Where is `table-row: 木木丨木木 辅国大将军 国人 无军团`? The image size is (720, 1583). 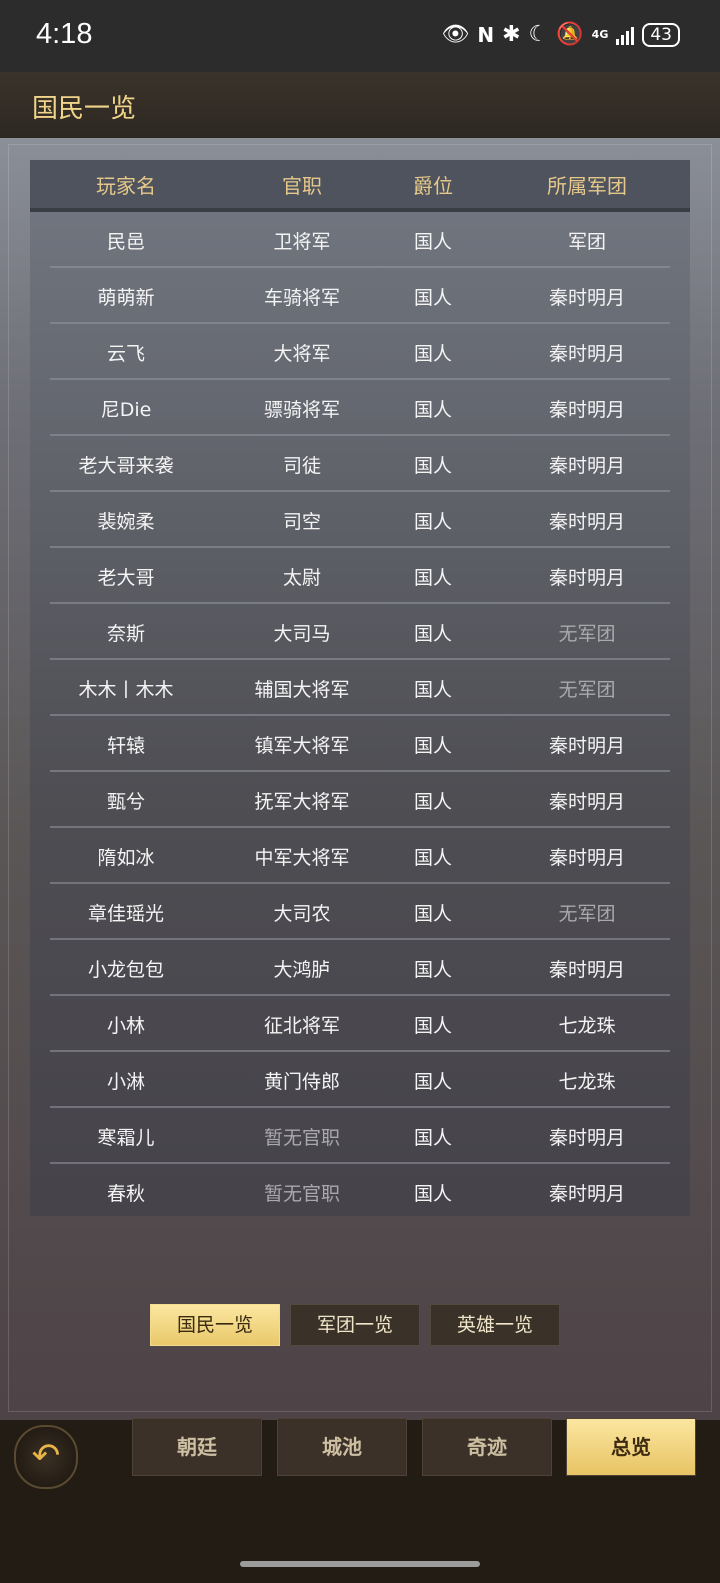
table-row: 木木丨木木 辅国大将军 国人 无军团 is located at coordinates (360, 688).